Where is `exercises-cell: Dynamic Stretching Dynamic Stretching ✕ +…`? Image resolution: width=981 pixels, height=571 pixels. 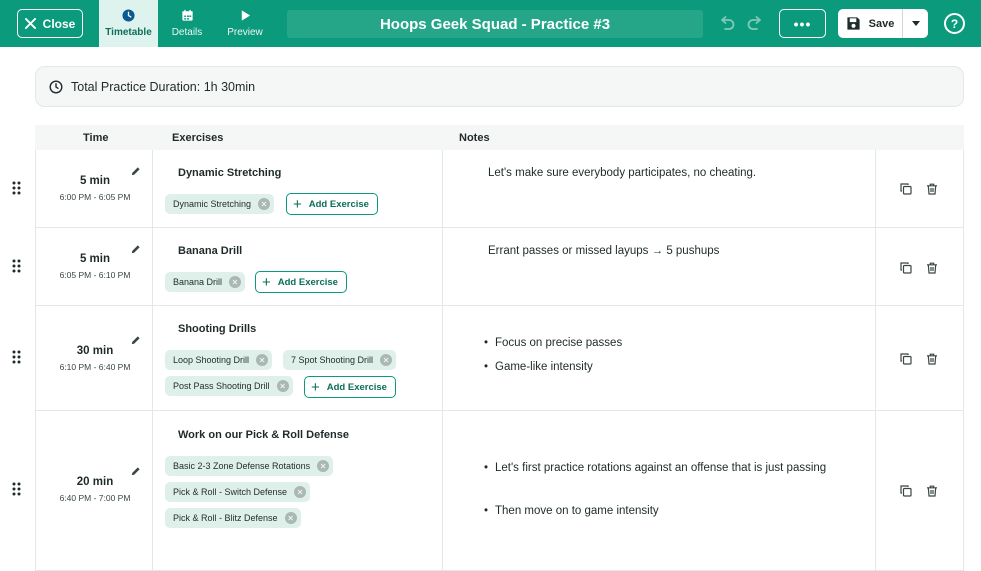
exercises-cell: Dynamic Stretching Dynamic Stretching ✕ +… is located at coordinates (298, 188).